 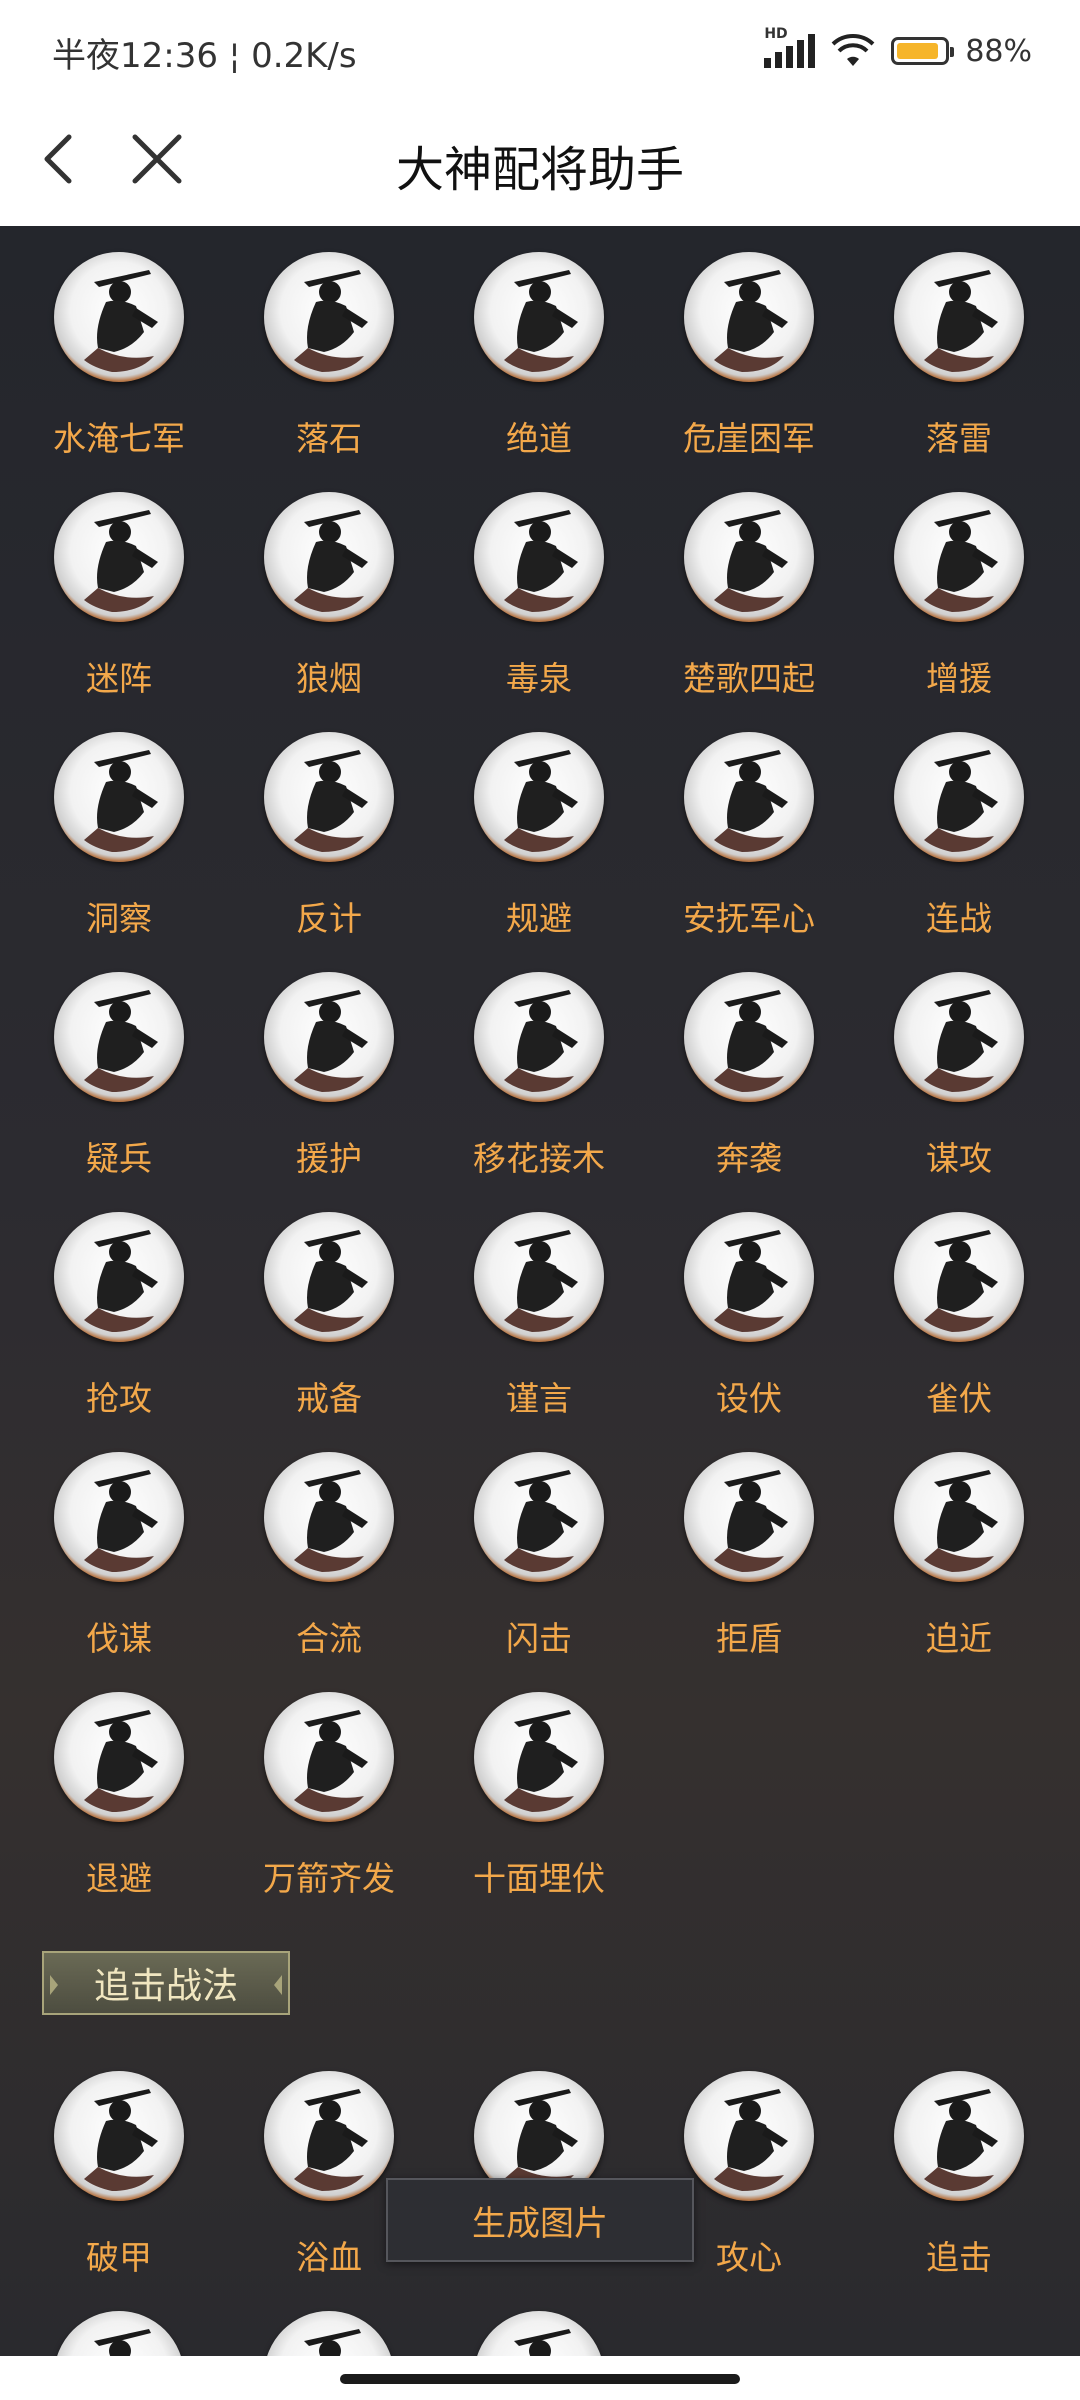 What do you see at coordinates (329, 342) in the screenshot?
I see `skill-item: 落石` at bounding box center [329, 342].